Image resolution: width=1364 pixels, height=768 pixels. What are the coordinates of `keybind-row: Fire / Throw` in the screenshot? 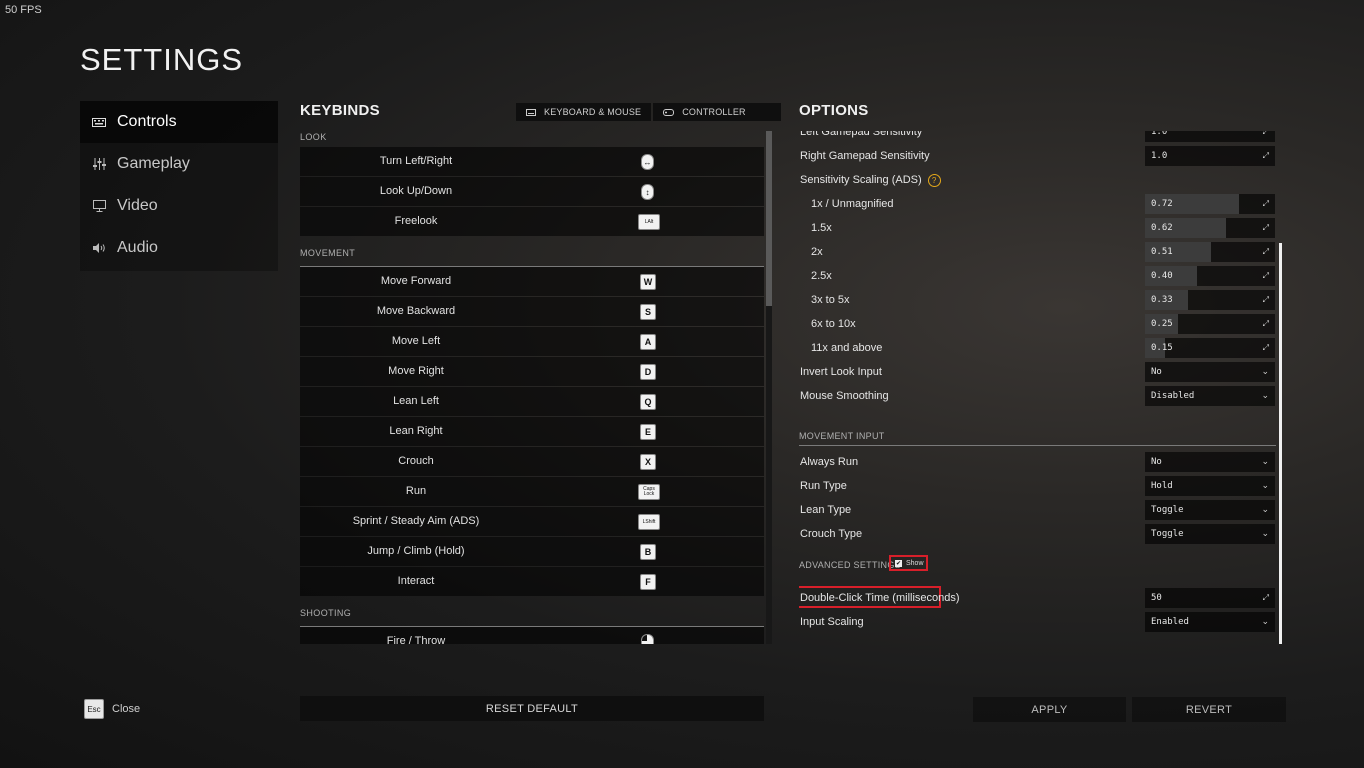 It's located at (532, 635).